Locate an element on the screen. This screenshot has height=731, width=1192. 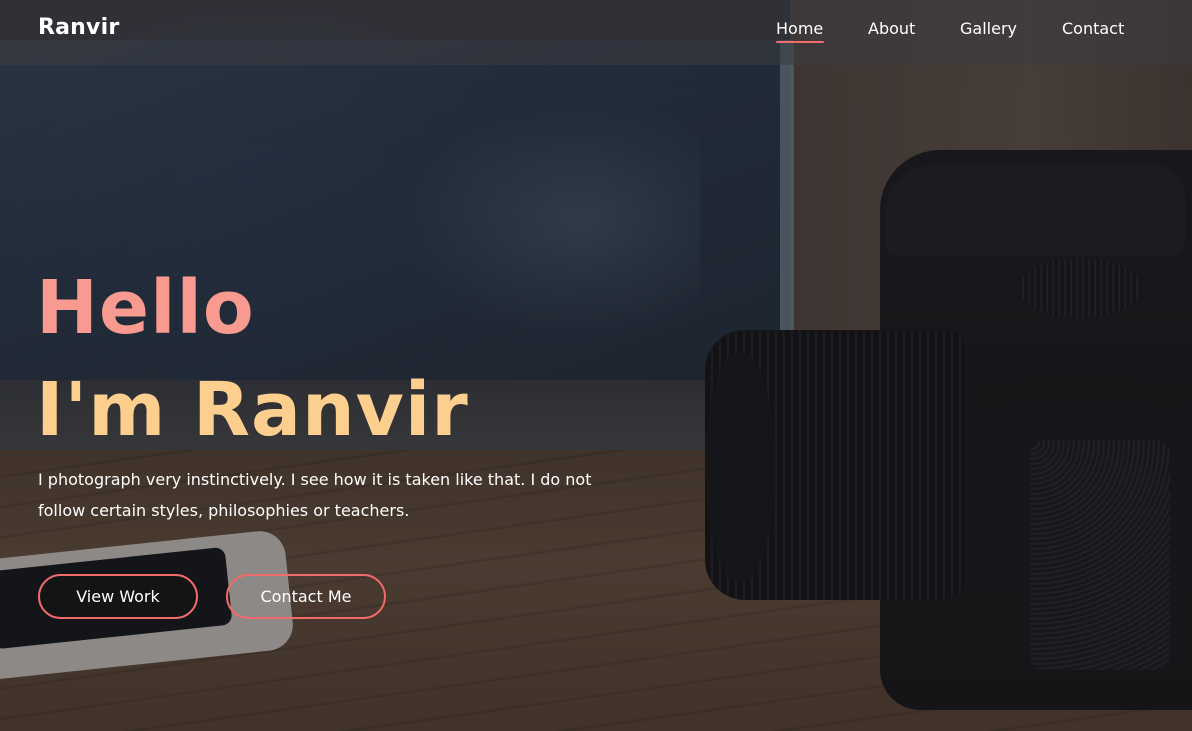
site-logo: Ranvir is located at coordinates (78, 27).